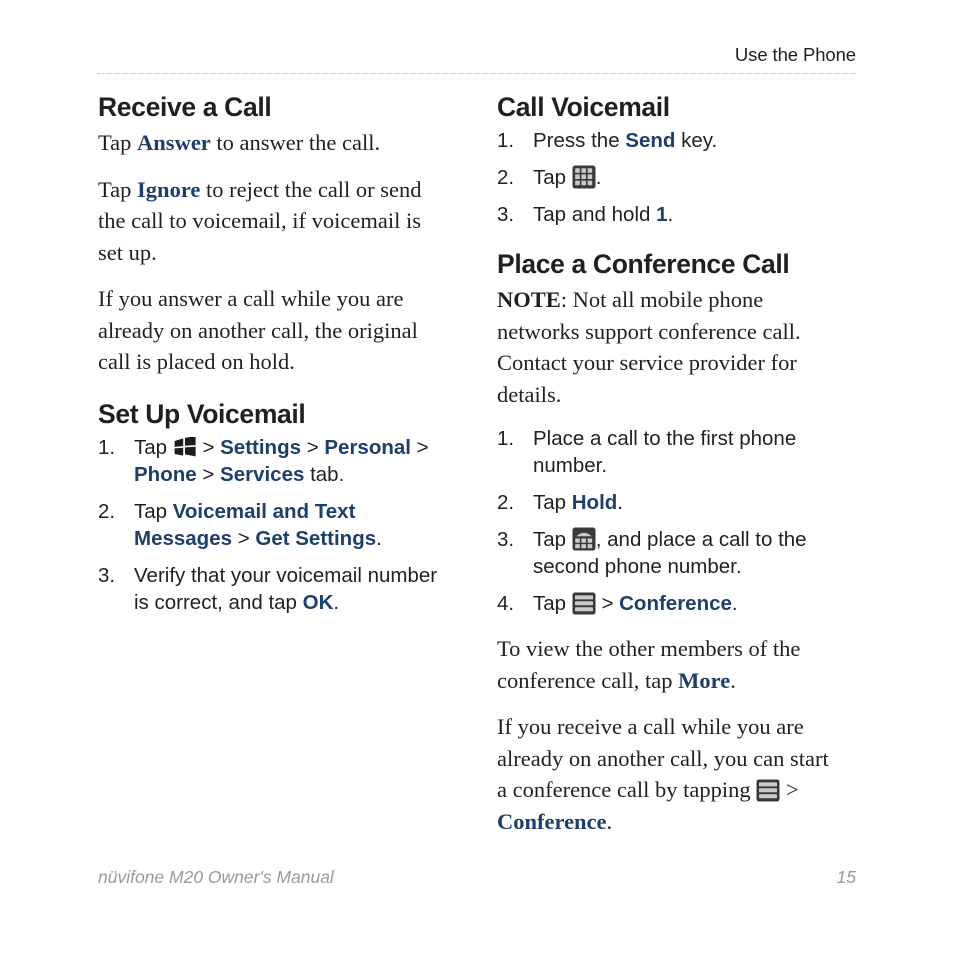 This screenshot has width=954, height=954. Describe the element at coordinates (584, 539) in the screenshot. I see `conference-keypad-icon` at that location.